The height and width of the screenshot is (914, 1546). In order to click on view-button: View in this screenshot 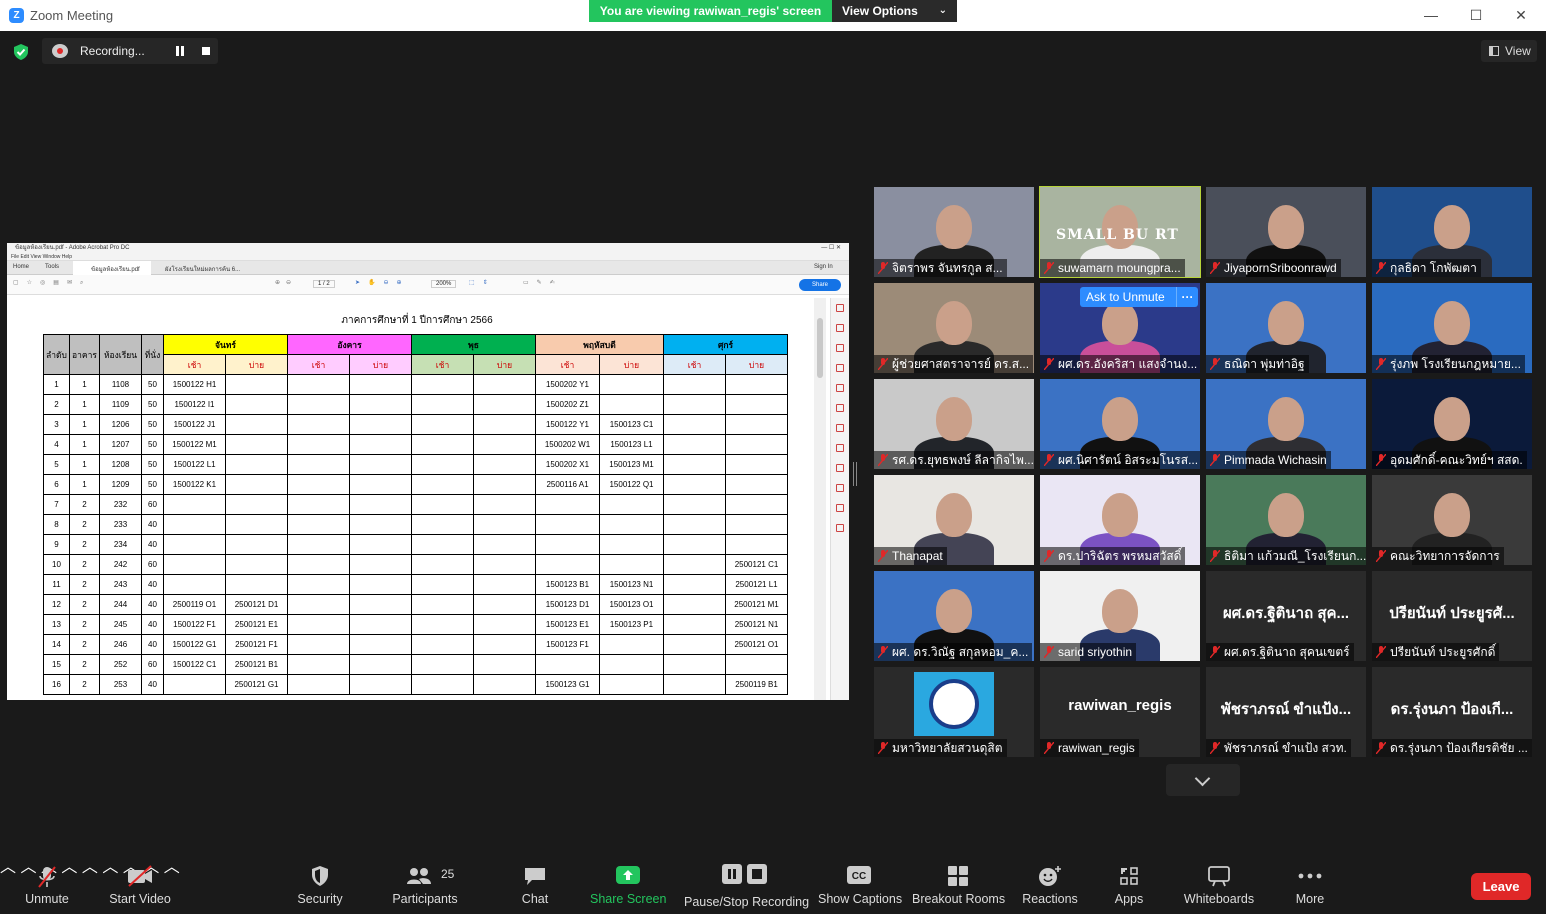, I will do `click(1509, 51)`.